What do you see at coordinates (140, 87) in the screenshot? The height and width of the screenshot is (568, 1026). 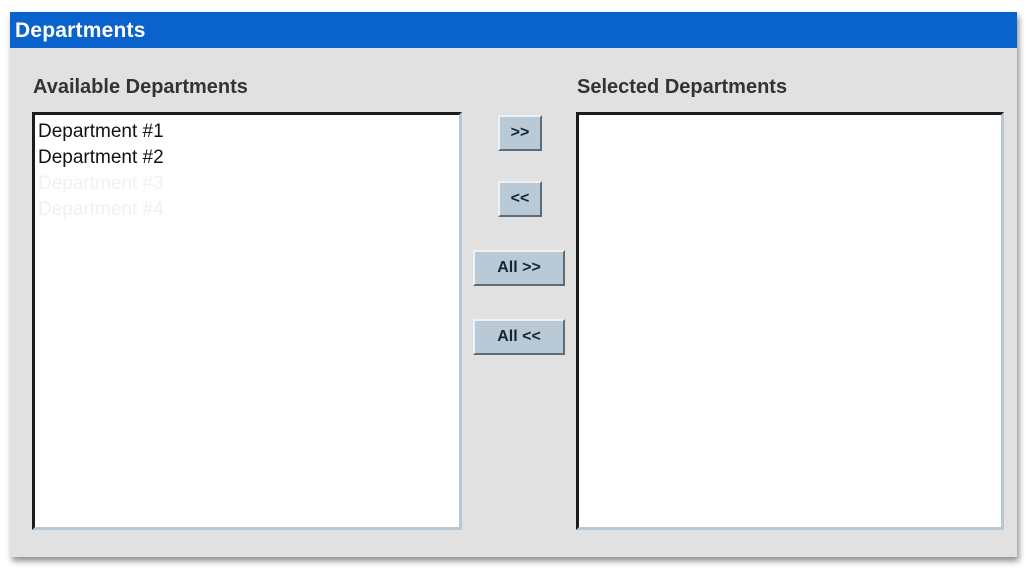 I see `available-departments-label: Available Departments` at bounding box center [140, 87].